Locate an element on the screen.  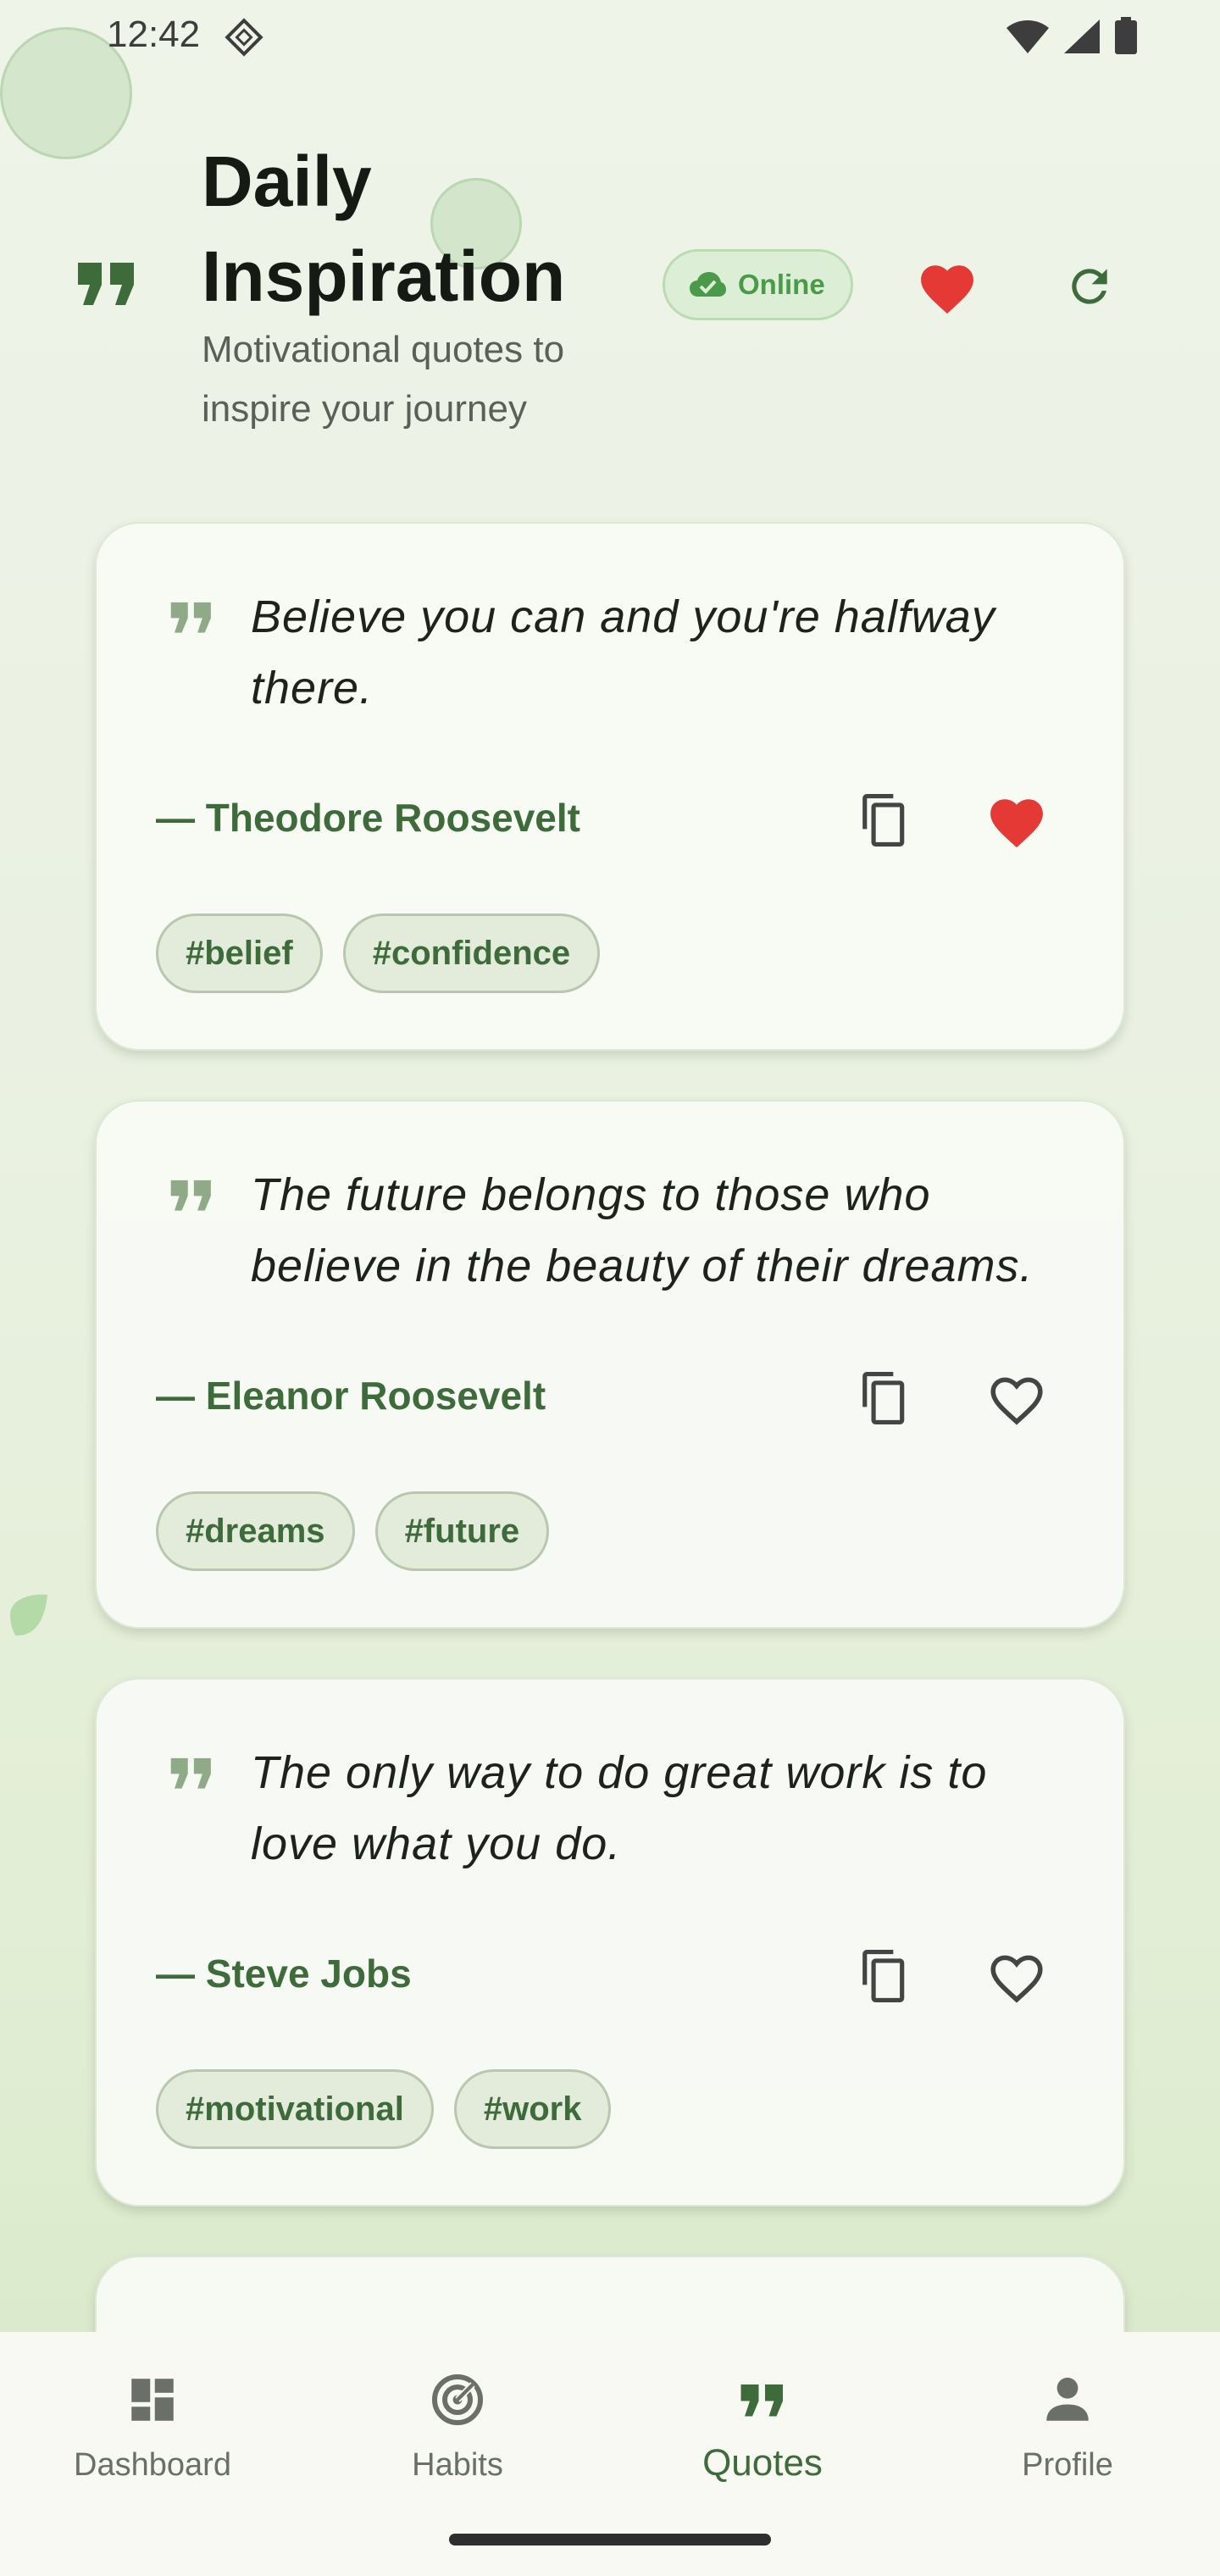
tag-list: #dreams #future is located at coordinates (353, 1531).